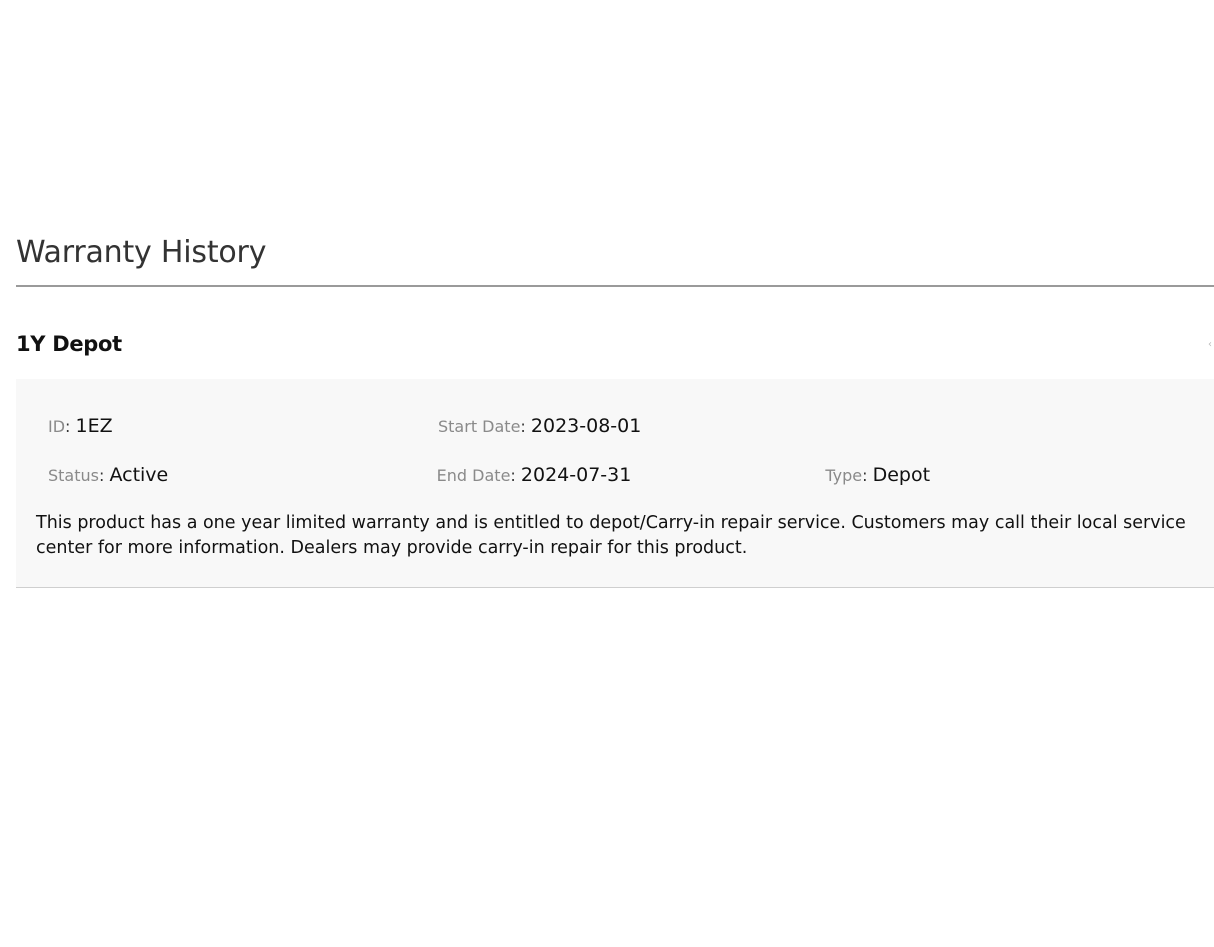 This screenshot has width=1214, height=947. I want to click on id-label: ID, so click(57, 426).